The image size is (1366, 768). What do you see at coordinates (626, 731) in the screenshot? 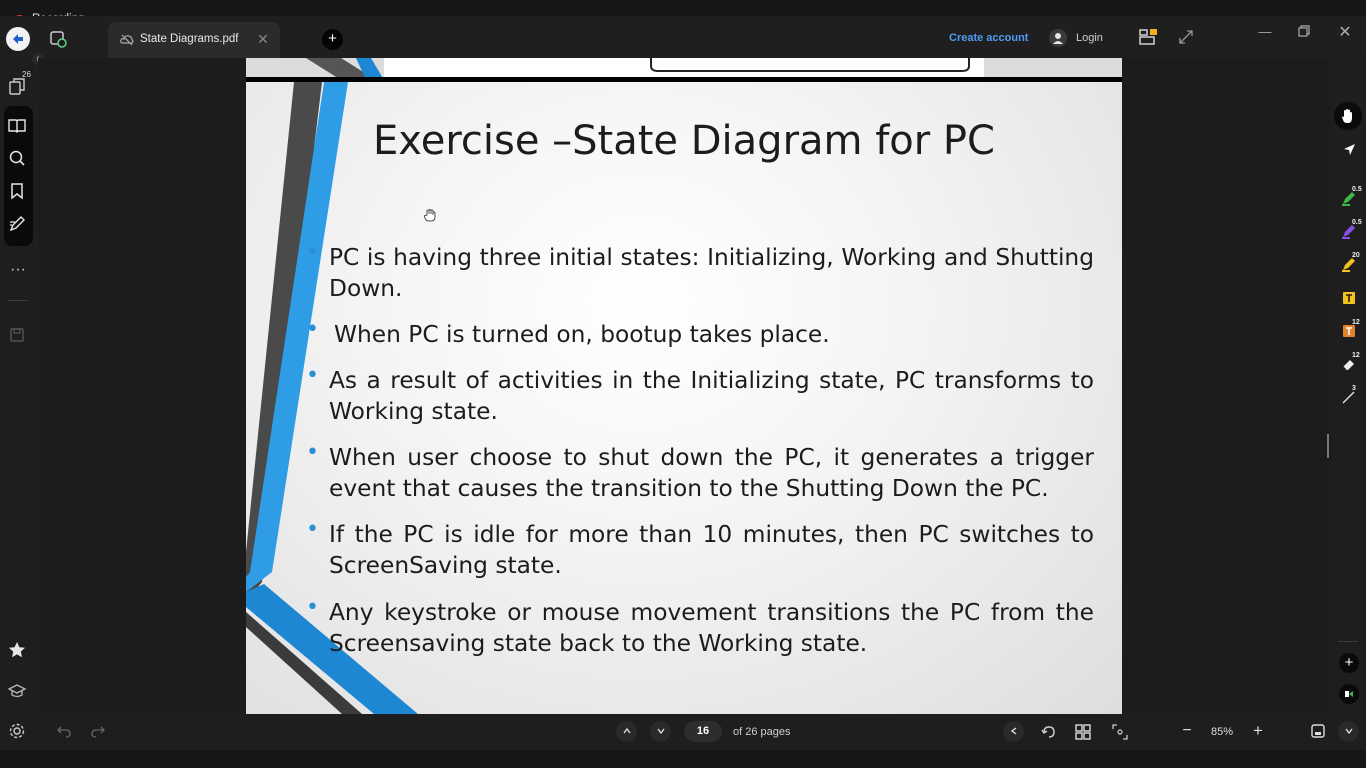
I see `previous-page-button` at bounding box center [626, 731].